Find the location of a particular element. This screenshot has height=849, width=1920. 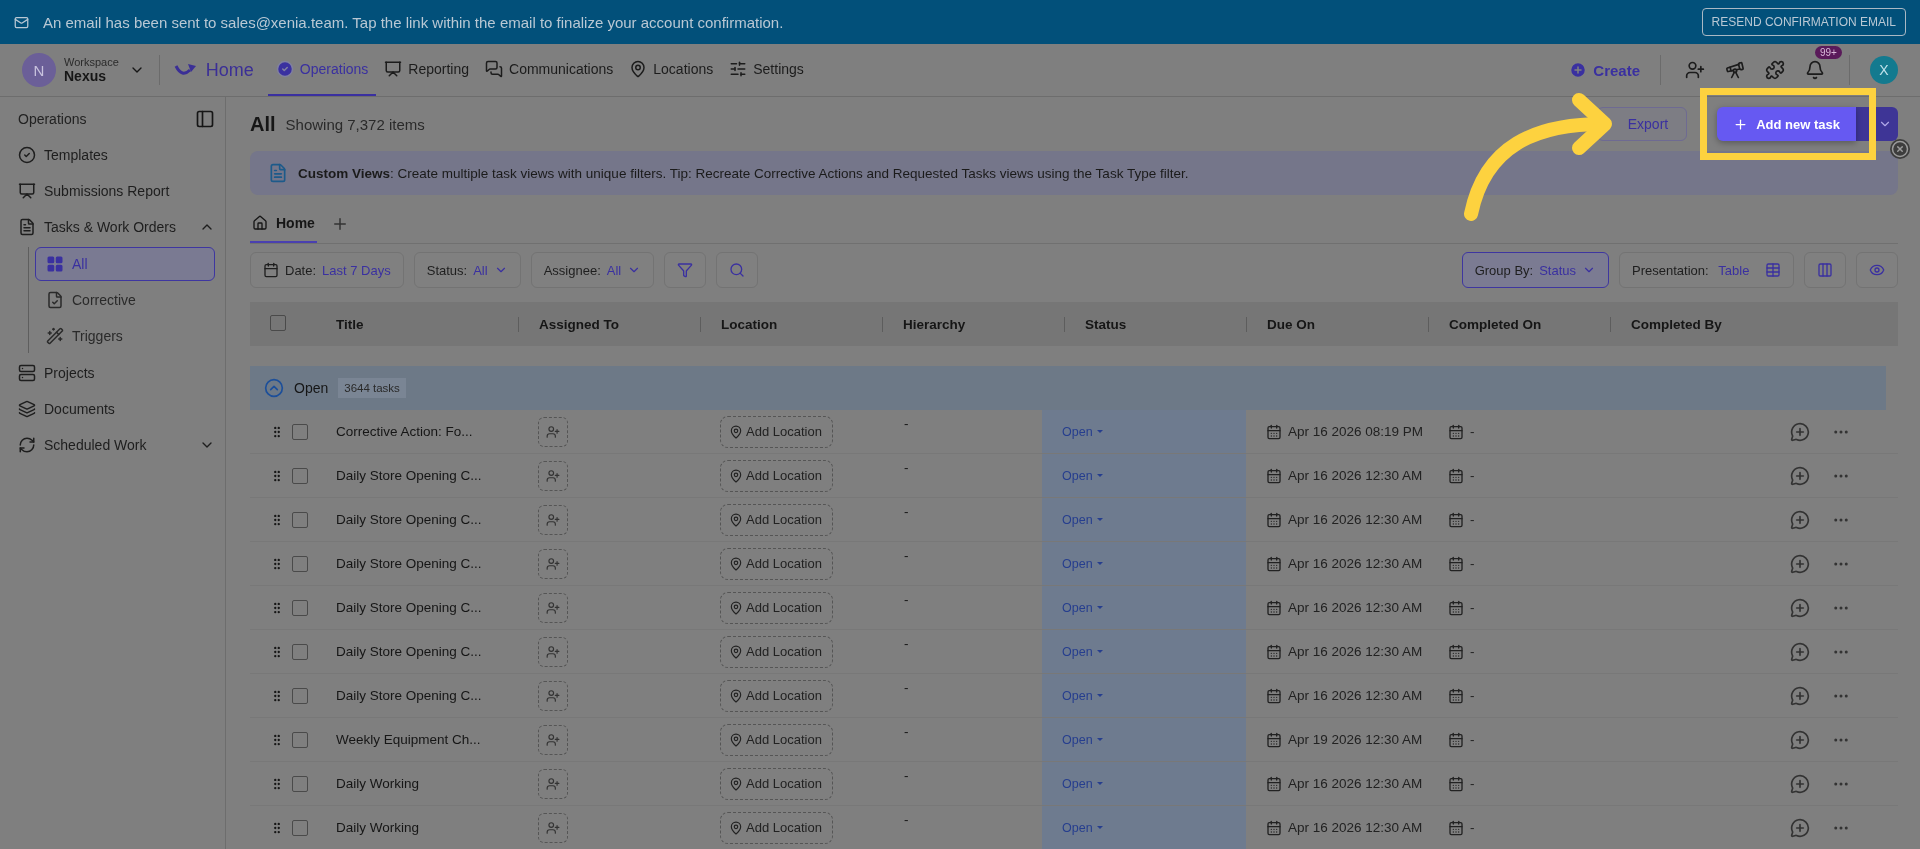

sidebar-item: Documents is located at coordinates (116, 409).